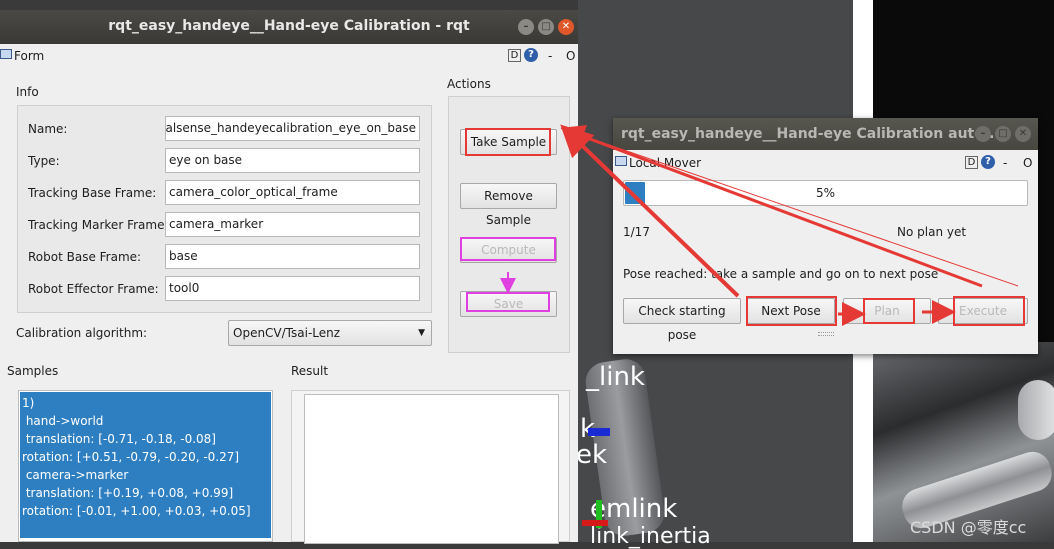 The image size is (1054, 549). What do you see at coordinates (48, 129) in the screenshot?
I see `name-label: Name:` at bounding box center [48, 129].